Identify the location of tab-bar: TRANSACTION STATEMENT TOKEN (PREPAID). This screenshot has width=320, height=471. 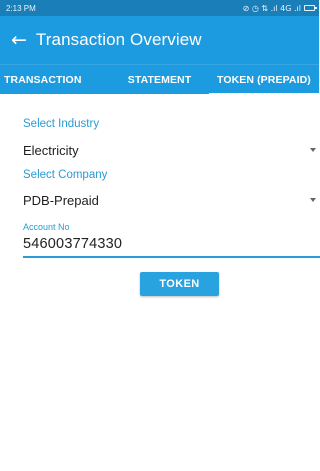
(159, 79).